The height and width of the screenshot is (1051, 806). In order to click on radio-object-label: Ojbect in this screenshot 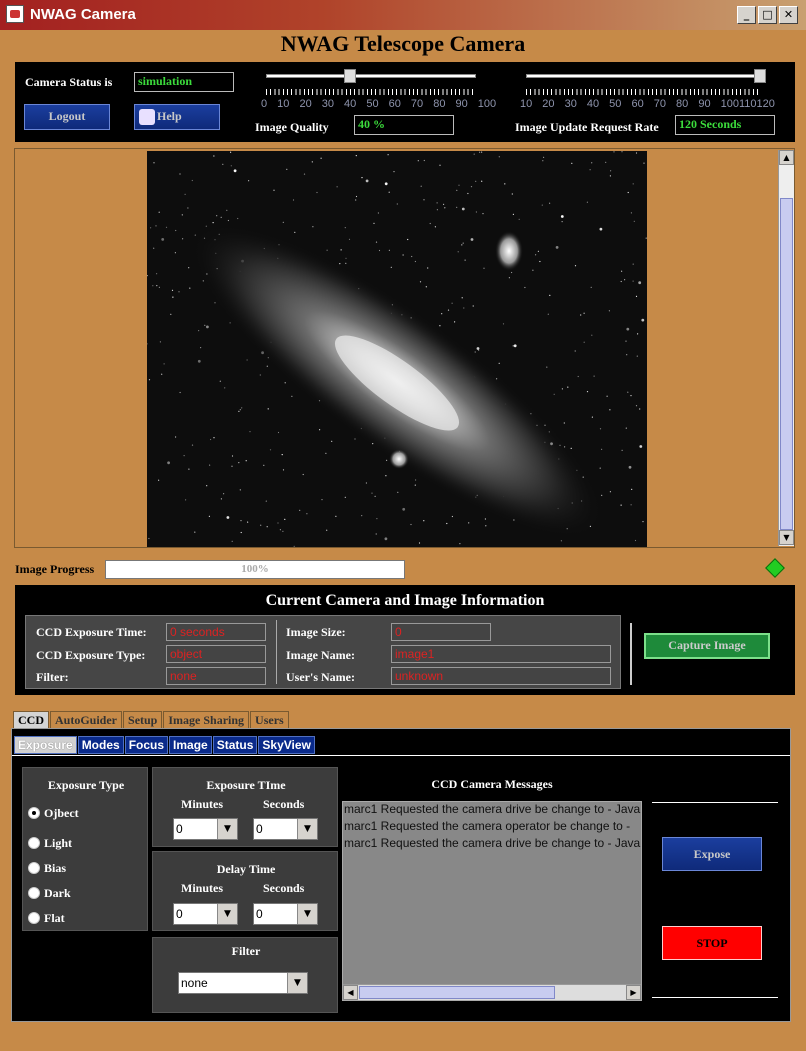, I will do `click(61, 813)`.